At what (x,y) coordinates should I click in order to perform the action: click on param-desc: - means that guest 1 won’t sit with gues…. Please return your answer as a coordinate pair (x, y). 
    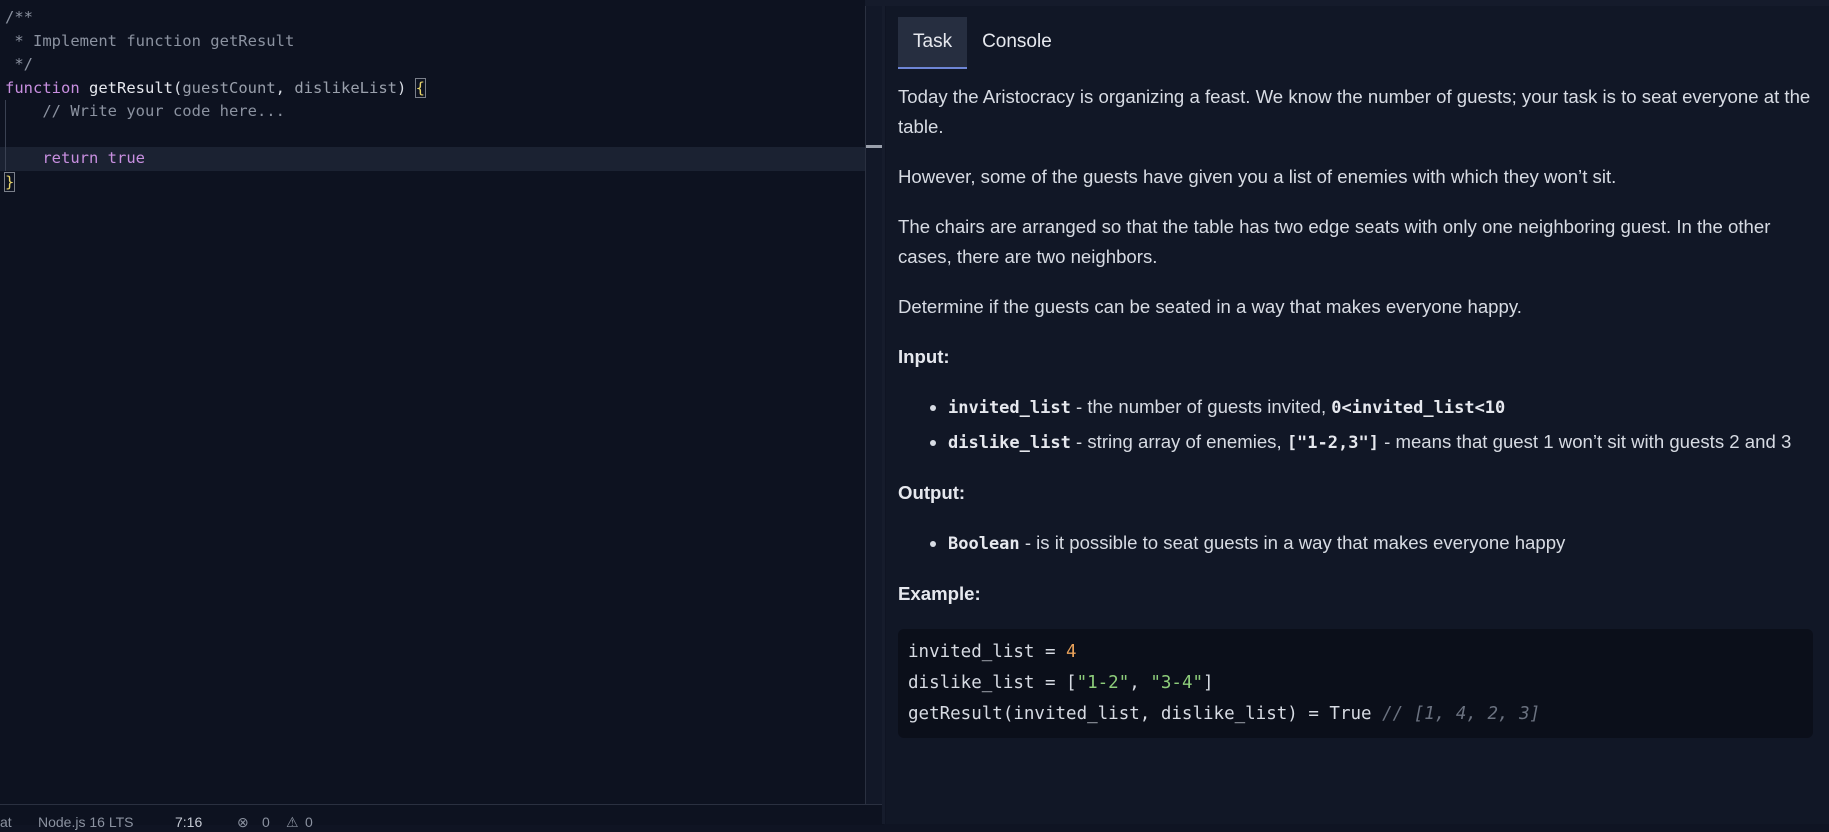
    Looking at the image, I should click on (1585, 441).